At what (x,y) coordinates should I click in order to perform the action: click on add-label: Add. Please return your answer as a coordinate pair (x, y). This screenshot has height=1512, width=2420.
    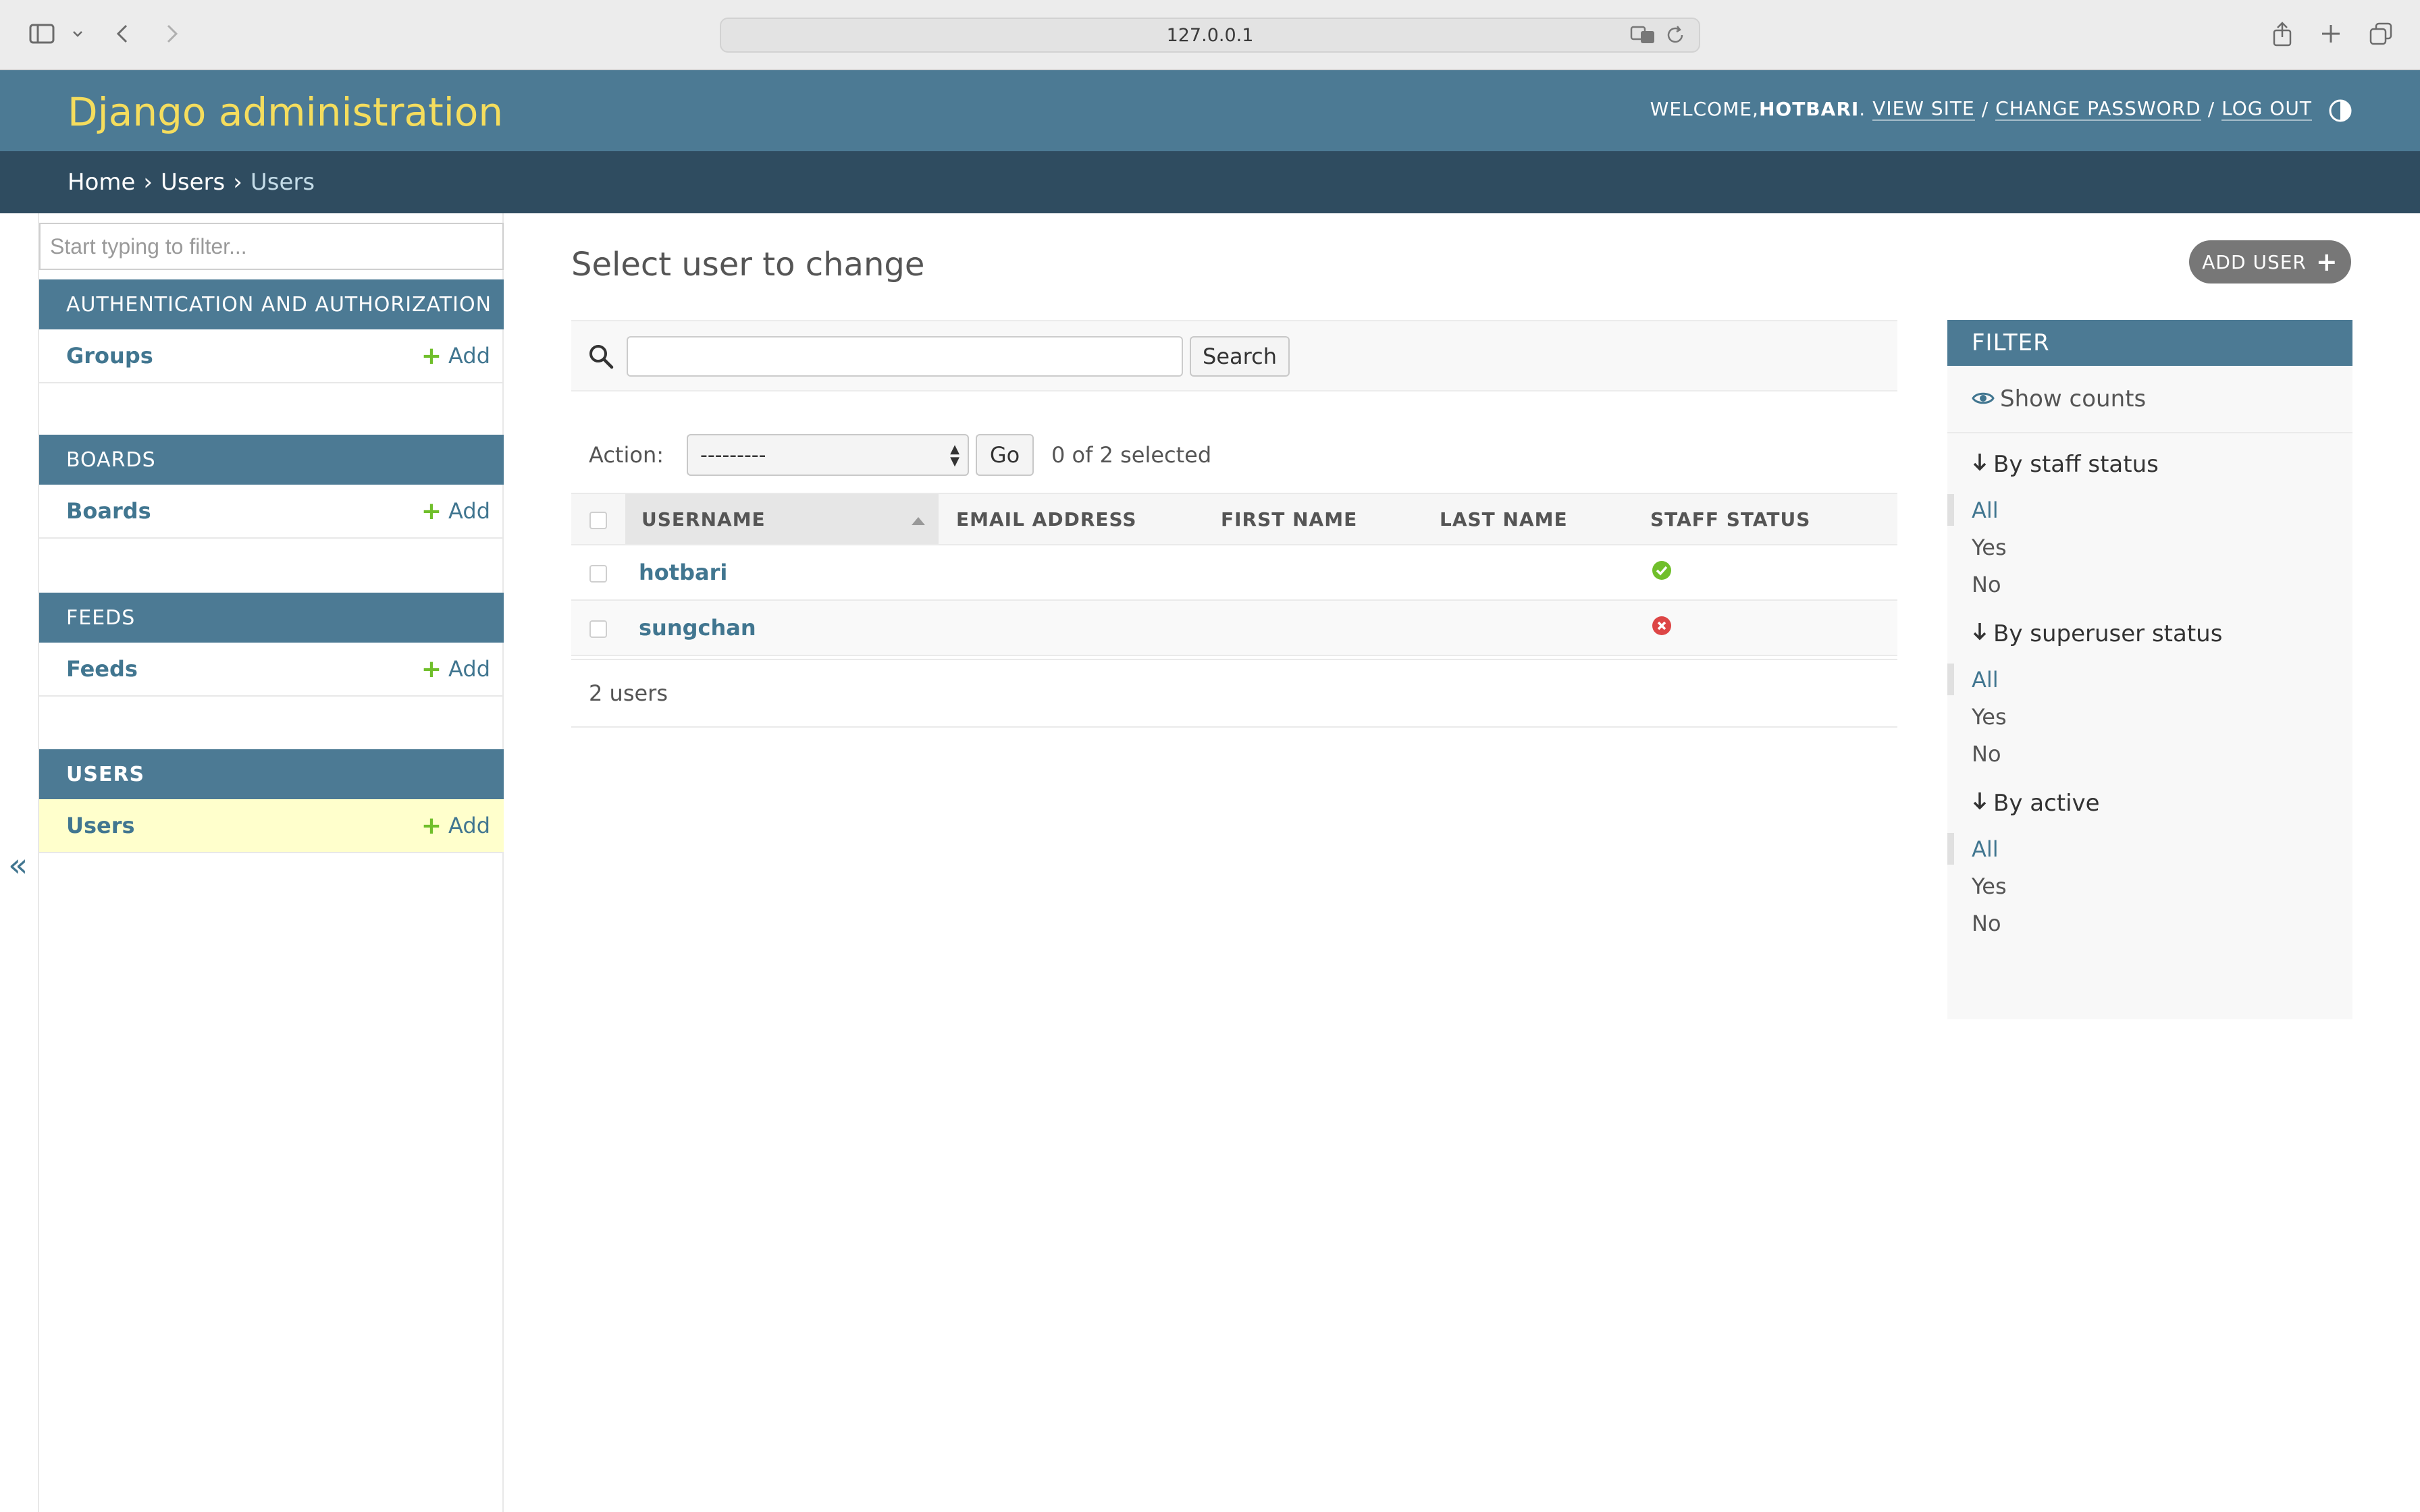
    Looking at the image, I should click on (469, 356).